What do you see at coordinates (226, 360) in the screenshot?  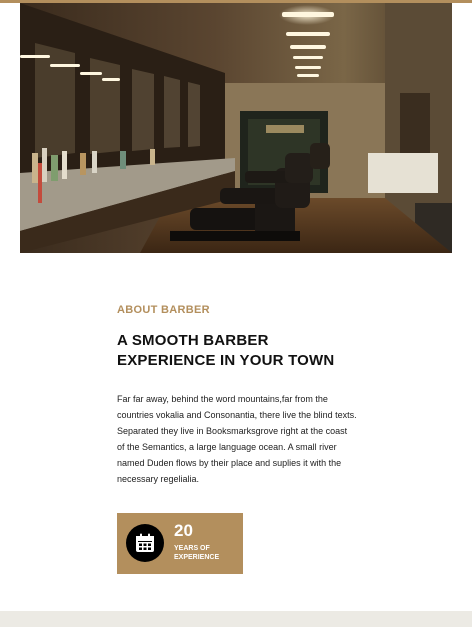 I see `section-heading-line-2: EXPERIENCE IN YOUR TOWN` at bounding box center [226, 360].